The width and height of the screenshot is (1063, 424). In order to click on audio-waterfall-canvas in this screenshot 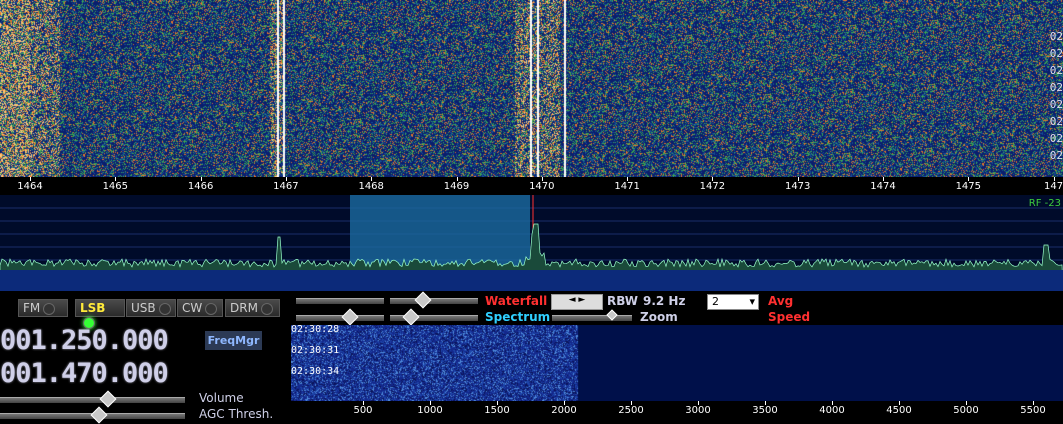, I will do `click(677, 363)`.